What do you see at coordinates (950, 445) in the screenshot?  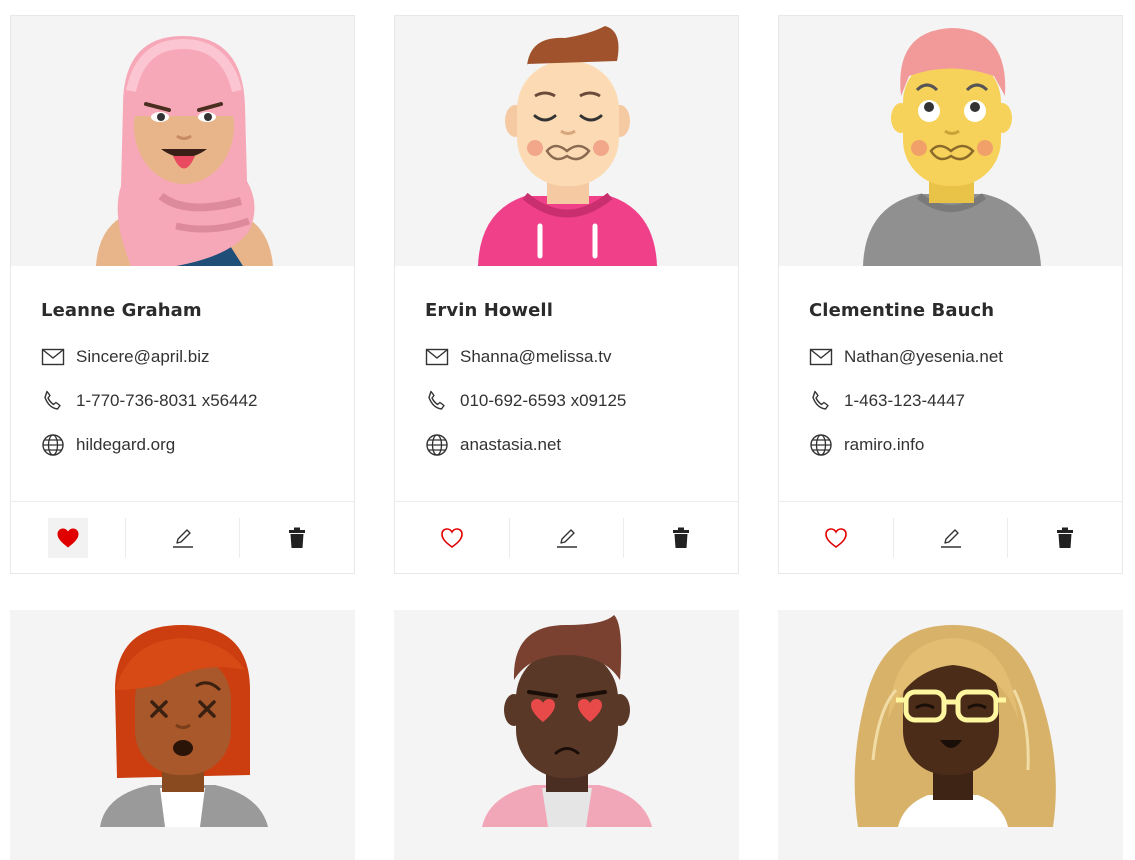 I see `website-row: ramiro.info` at bounding box center [950, 445].